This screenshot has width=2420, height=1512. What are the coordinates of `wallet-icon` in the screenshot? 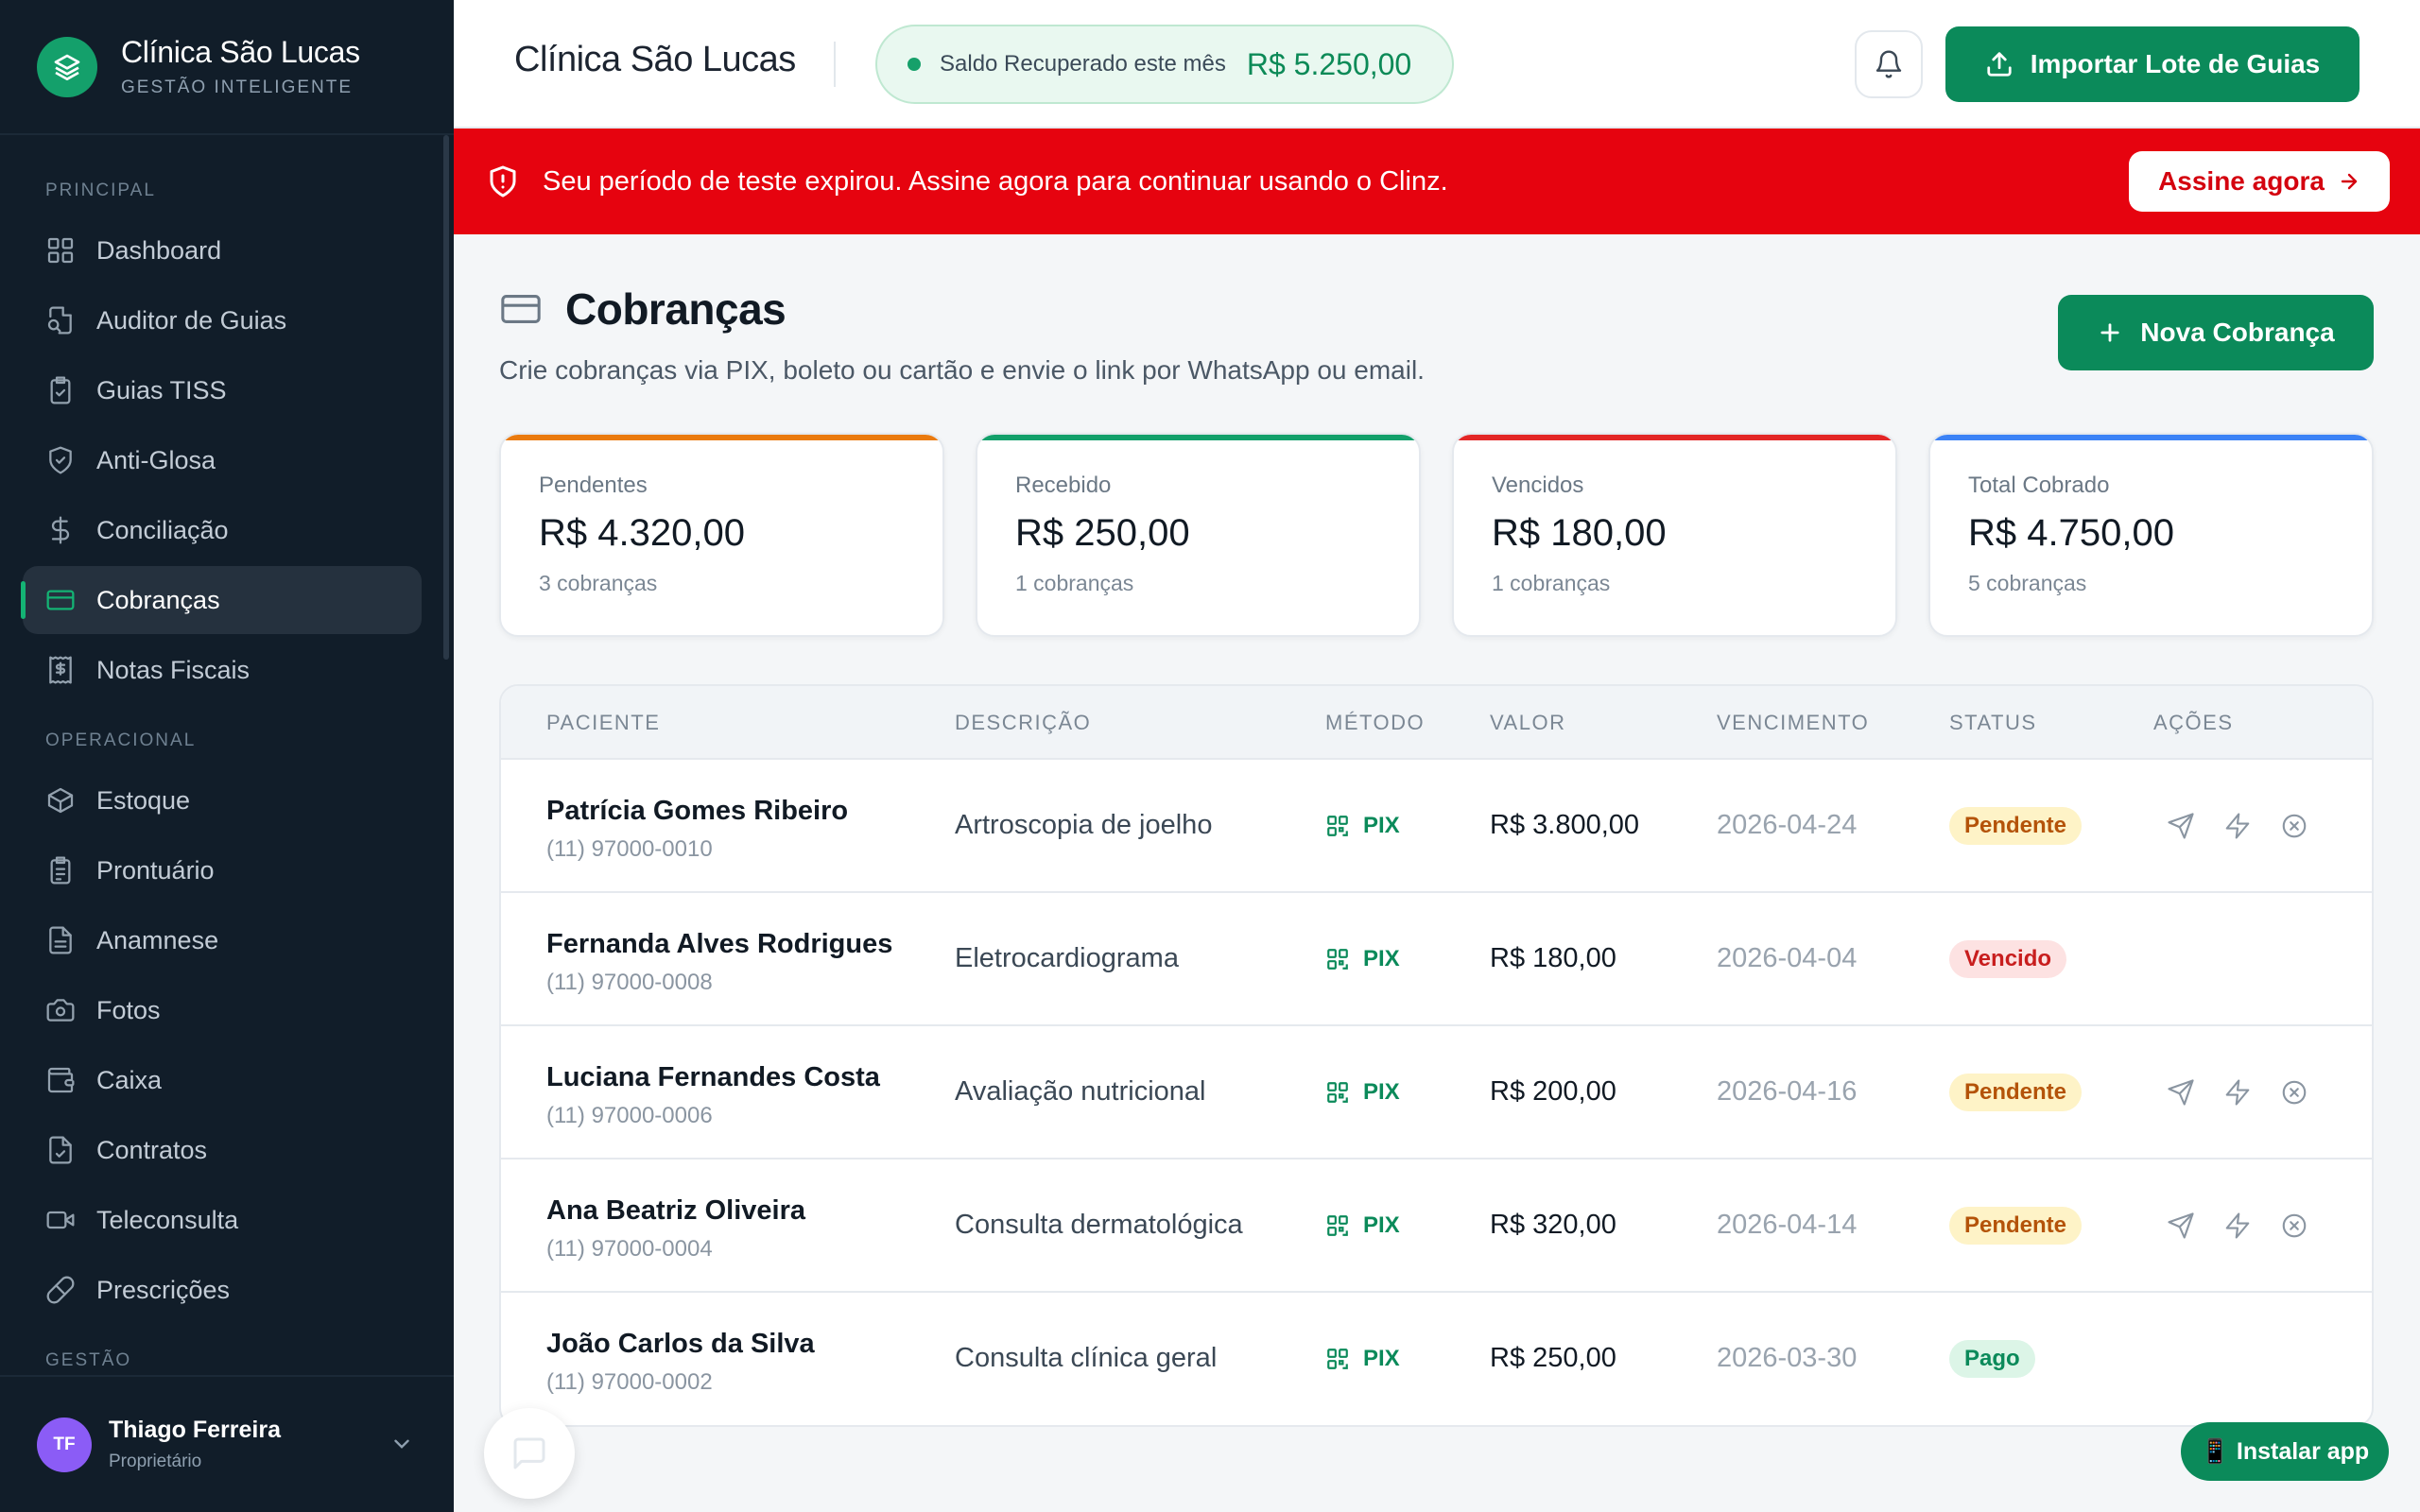 It's located at (61, 1080).